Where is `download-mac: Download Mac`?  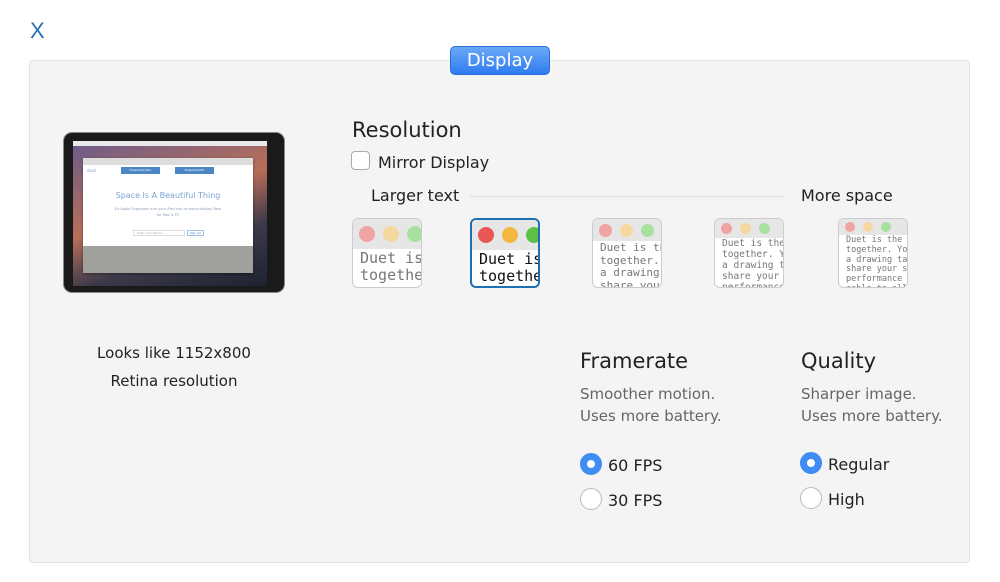
download-mac: Download Mac is located at coordinates (140, 170).